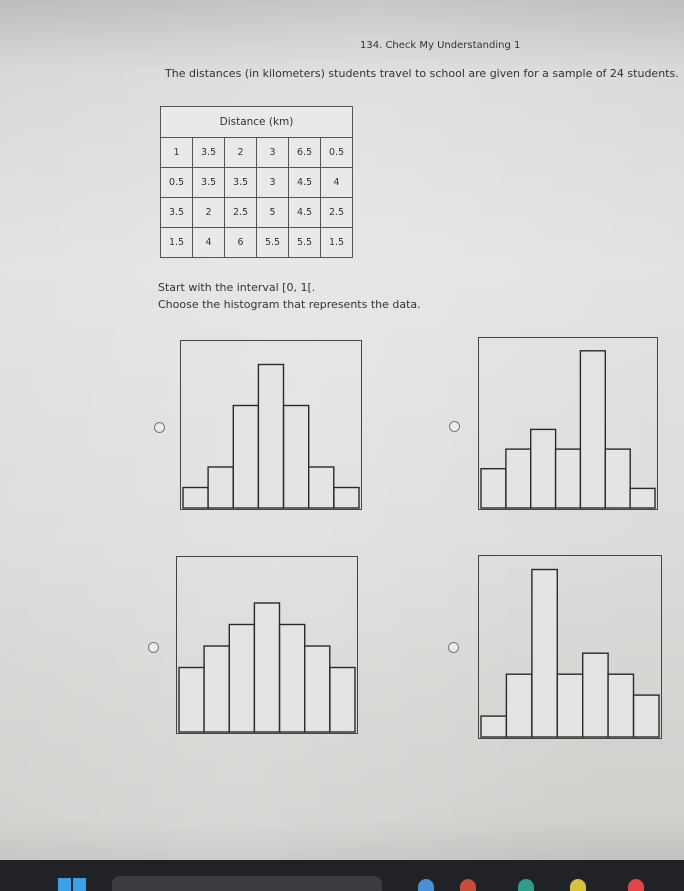 The image size is (684, 891). Describe the element at coordinates (240, 242) in the screenshot. I see `table-cell: 6` at that location.